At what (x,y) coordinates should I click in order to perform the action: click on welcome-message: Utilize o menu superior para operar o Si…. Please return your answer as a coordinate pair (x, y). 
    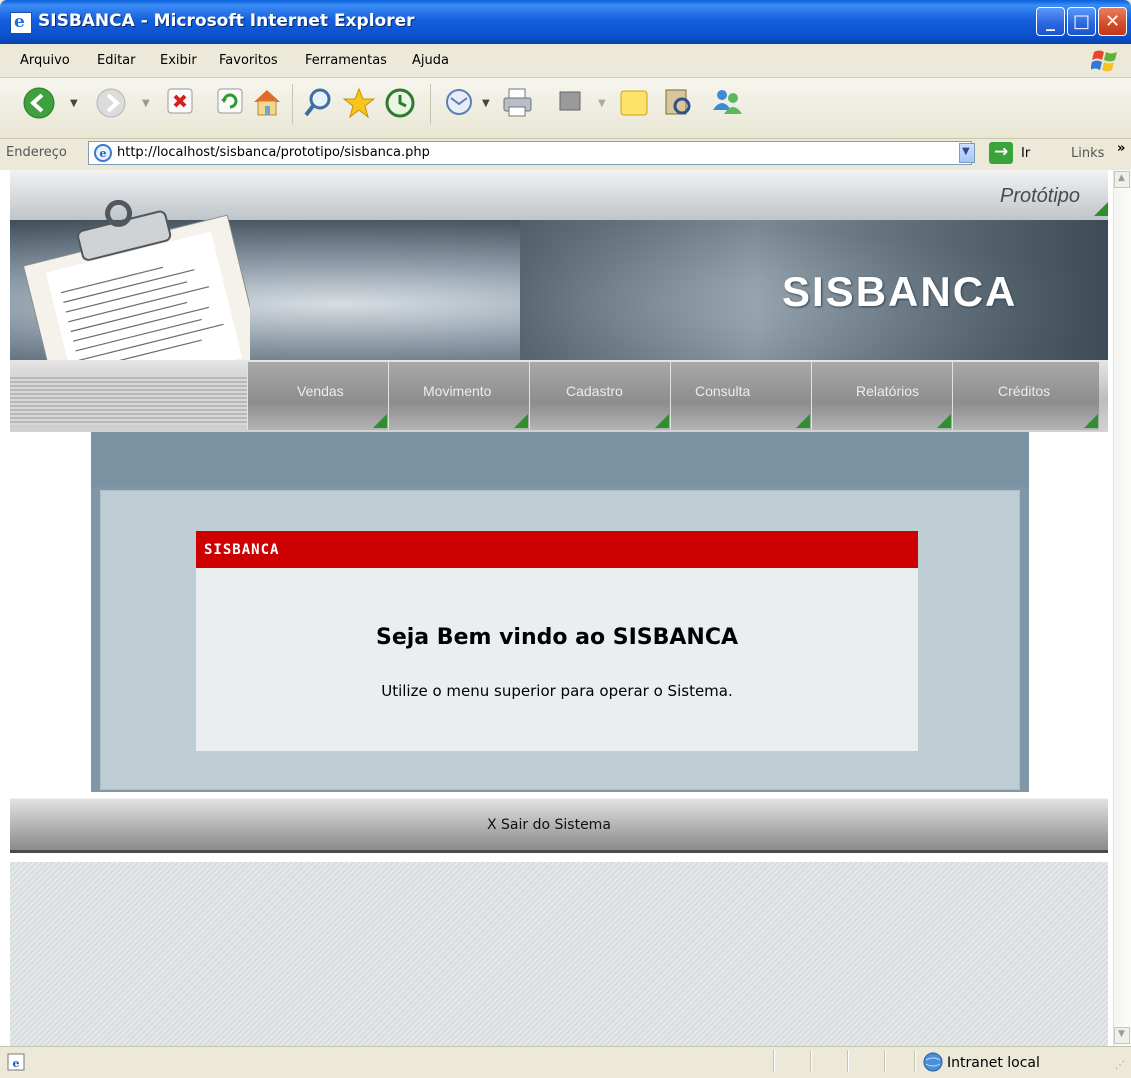
    Looking at the image, I should click on (557, 691).